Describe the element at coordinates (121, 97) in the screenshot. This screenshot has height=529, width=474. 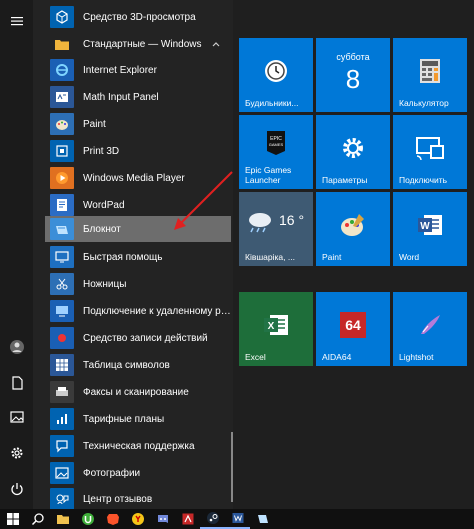
I see `app-label: Math Input Panel` at that location.